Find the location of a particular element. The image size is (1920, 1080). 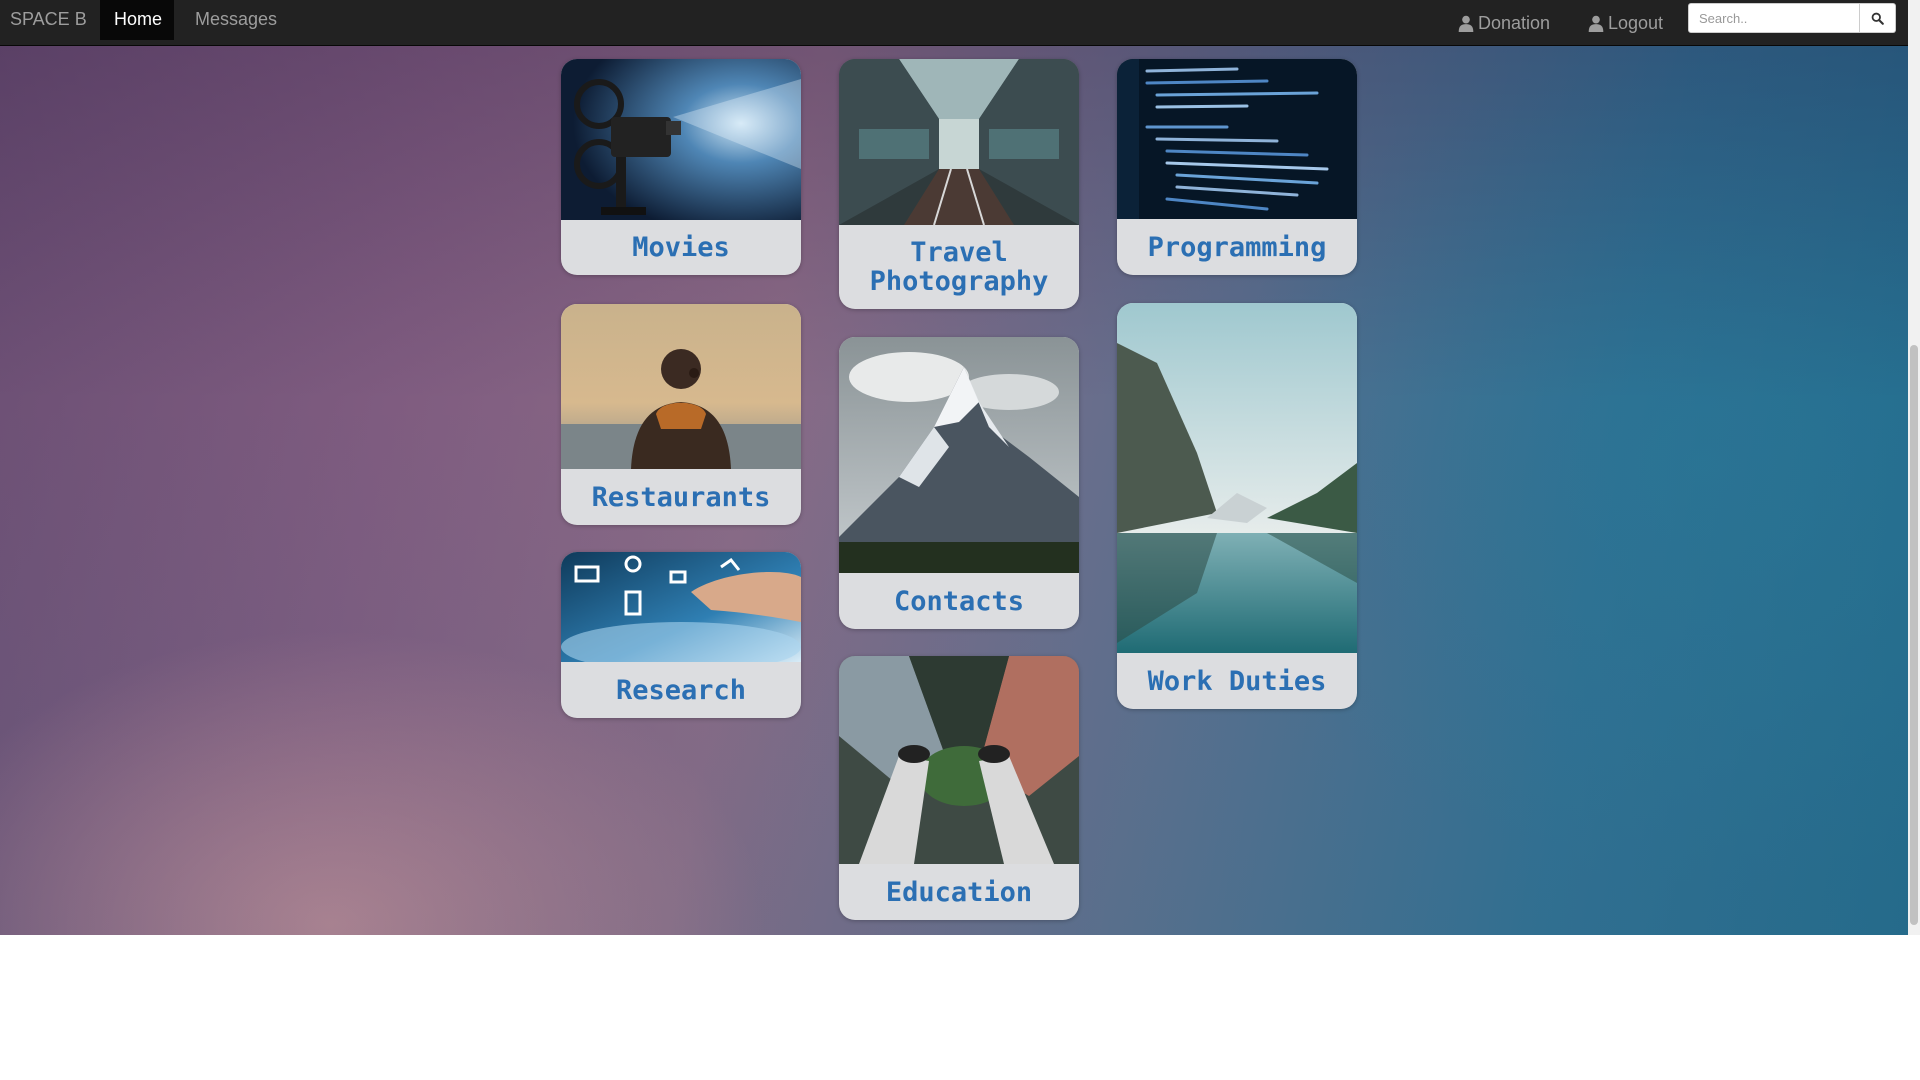

scrollbar-thumb is located at coordinates (1914, 635).